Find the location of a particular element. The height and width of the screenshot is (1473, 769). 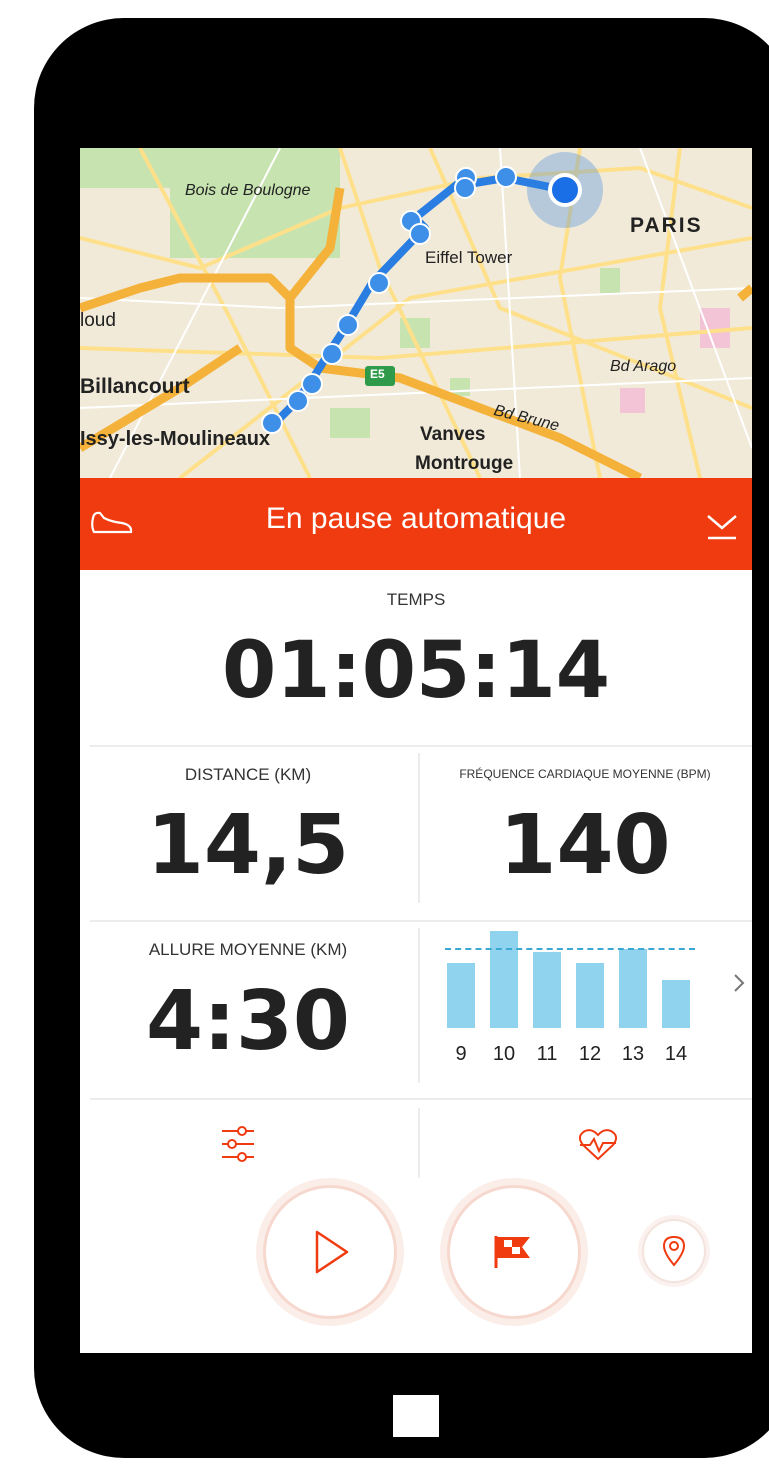

chart-x-tick-label: 14 is located at coordinates (676, 1054).